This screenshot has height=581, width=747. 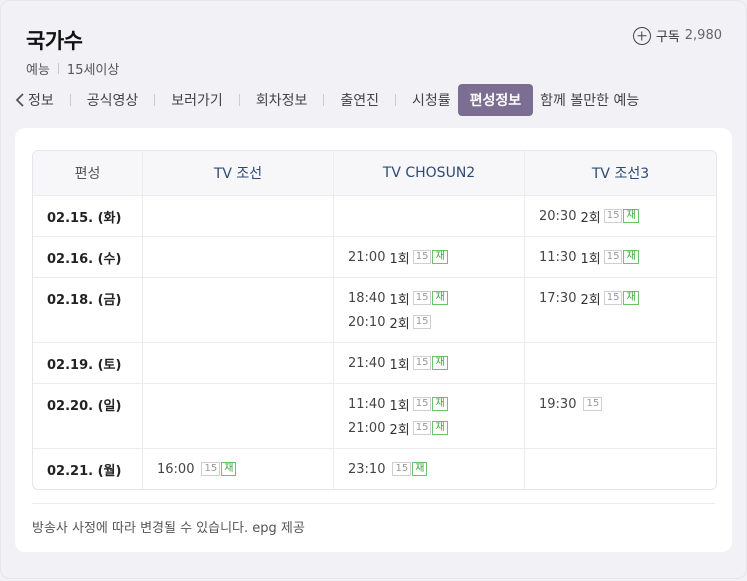 I want to click on tab-2: 보러가기, so click(x=197, y=100).